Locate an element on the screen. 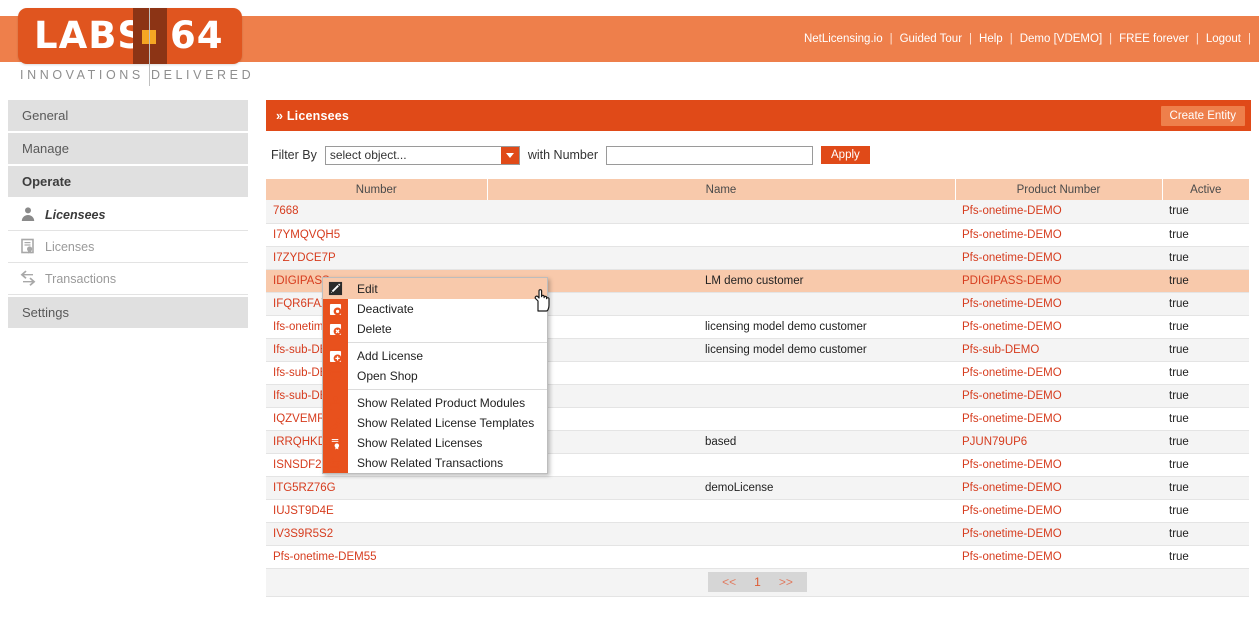 The image size is (1259, 634). licensee-number-link: I7ZYDCE7P is located at coordinates (304, 258).